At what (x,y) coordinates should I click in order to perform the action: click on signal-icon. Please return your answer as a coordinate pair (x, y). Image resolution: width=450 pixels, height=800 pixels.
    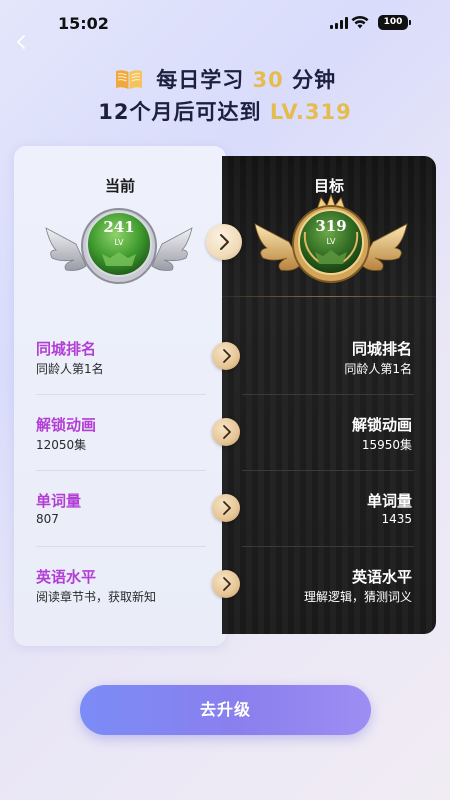
    Looking at the image, I should click on (339, 23).